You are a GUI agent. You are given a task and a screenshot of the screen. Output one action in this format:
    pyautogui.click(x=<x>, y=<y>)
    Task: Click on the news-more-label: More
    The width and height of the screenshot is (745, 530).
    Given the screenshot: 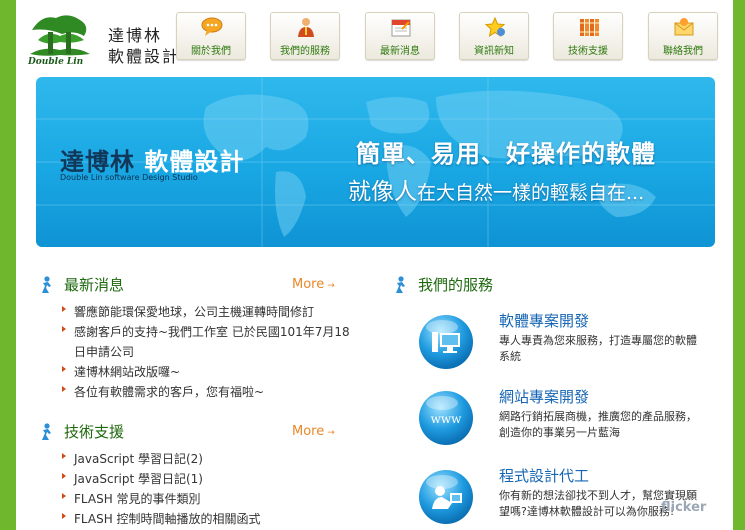 What is the action you would take?
    pyautogui.click(x=308, y=284)
    